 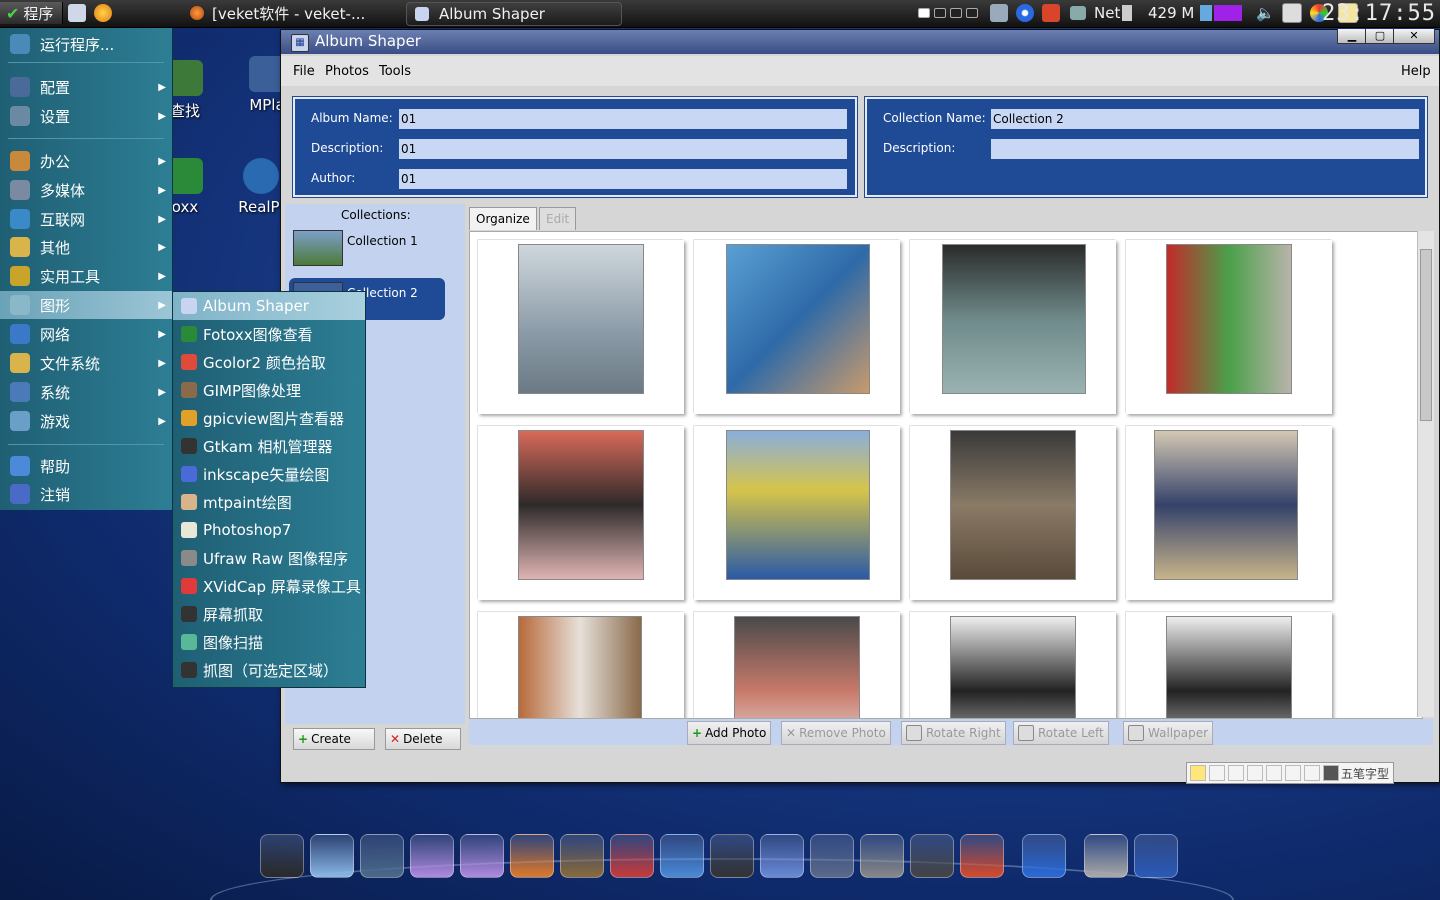 I want to click on volume-tray: 🔈, so click(x=1265, y=13).